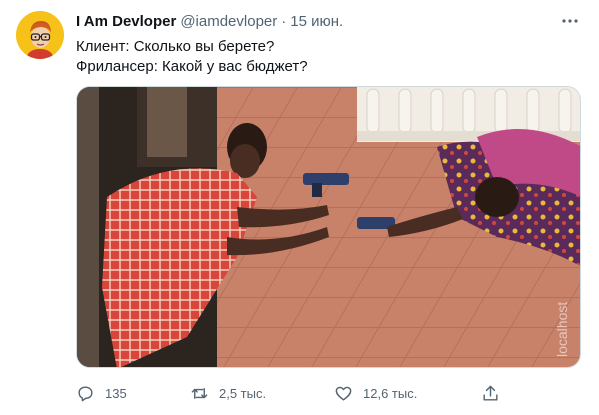 This screenshot has width=599, height=415. I want to click on share-icon, so click(490, 393).